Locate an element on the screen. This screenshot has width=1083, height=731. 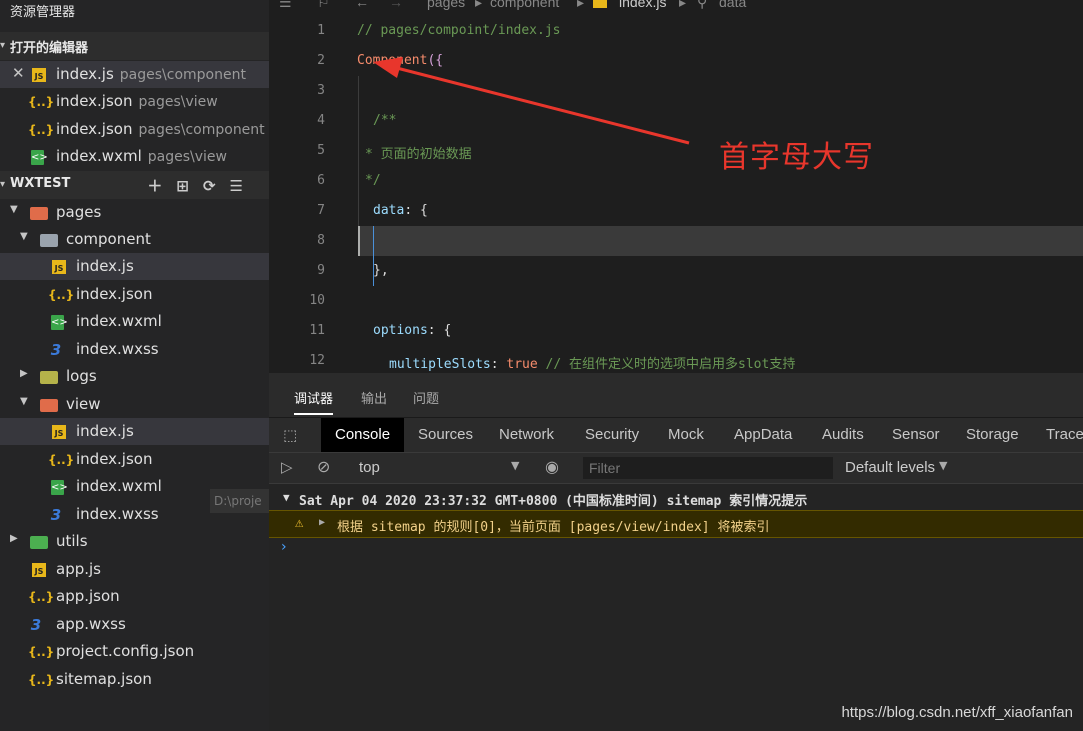
open-editors-header: ▾ 打开的编辑器 is located at coordinates (134, 46).